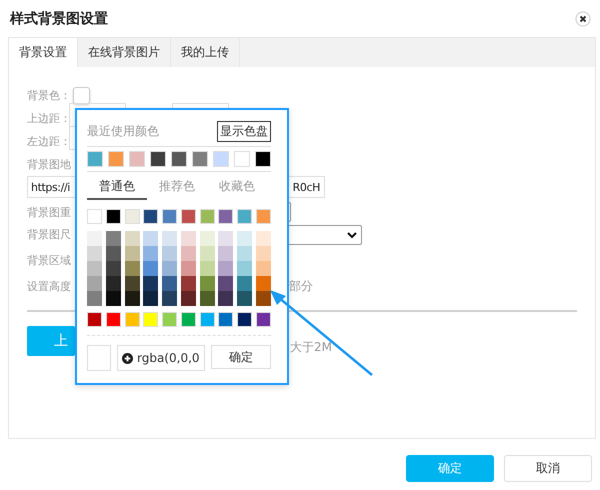  What do you see at coordinates (49, 95) in the screenshot?
I see `field-label: 背景色：` at bounding box center [49, 95].